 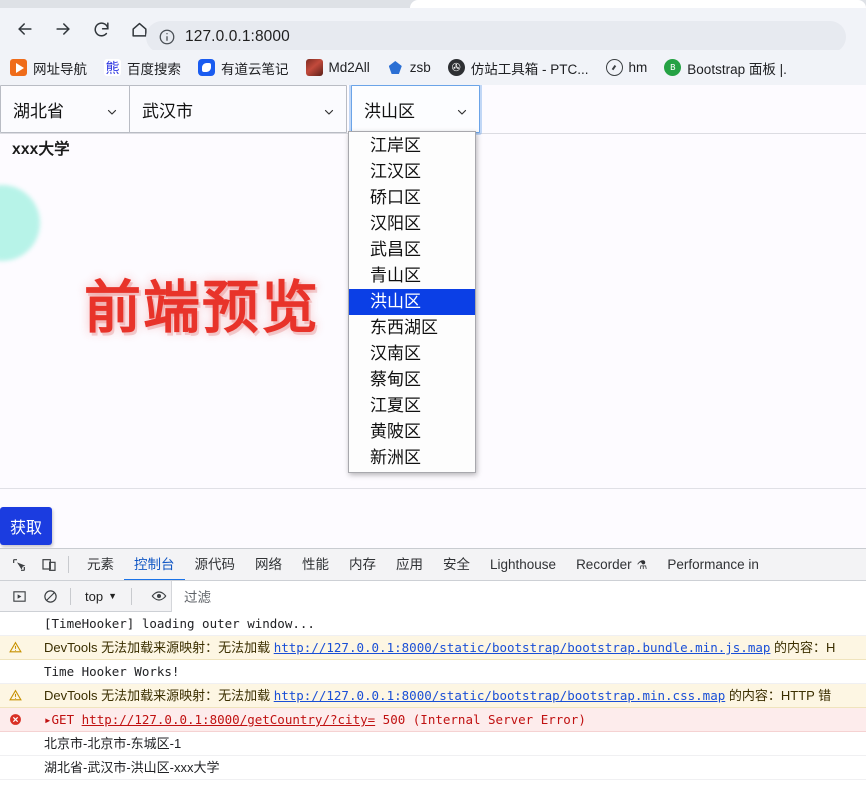 I want to click on bookmark-label: hm, so click(x=638, y=67).